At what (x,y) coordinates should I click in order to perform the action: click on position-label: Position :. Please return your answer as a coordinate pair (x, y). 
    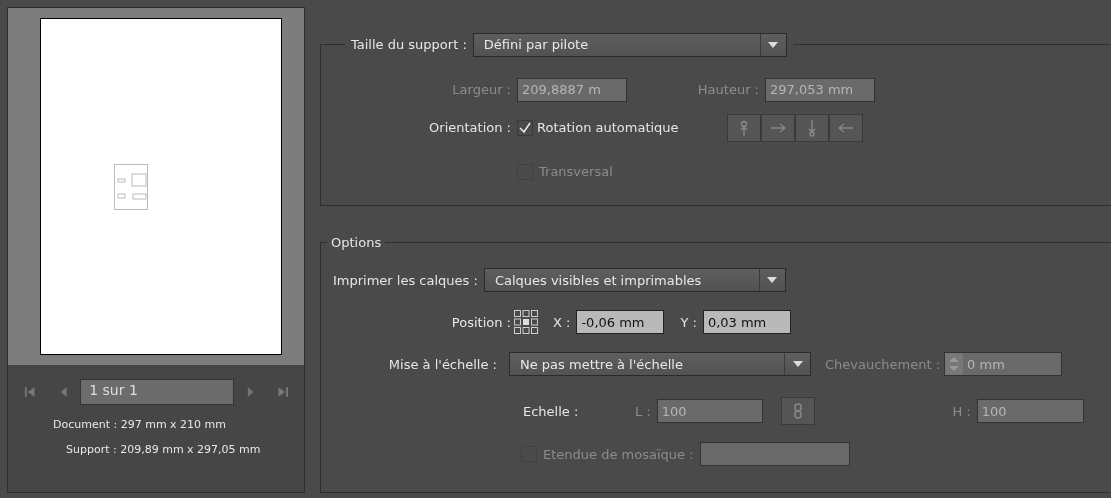
    Looking at the image, I should click on (481, 322).